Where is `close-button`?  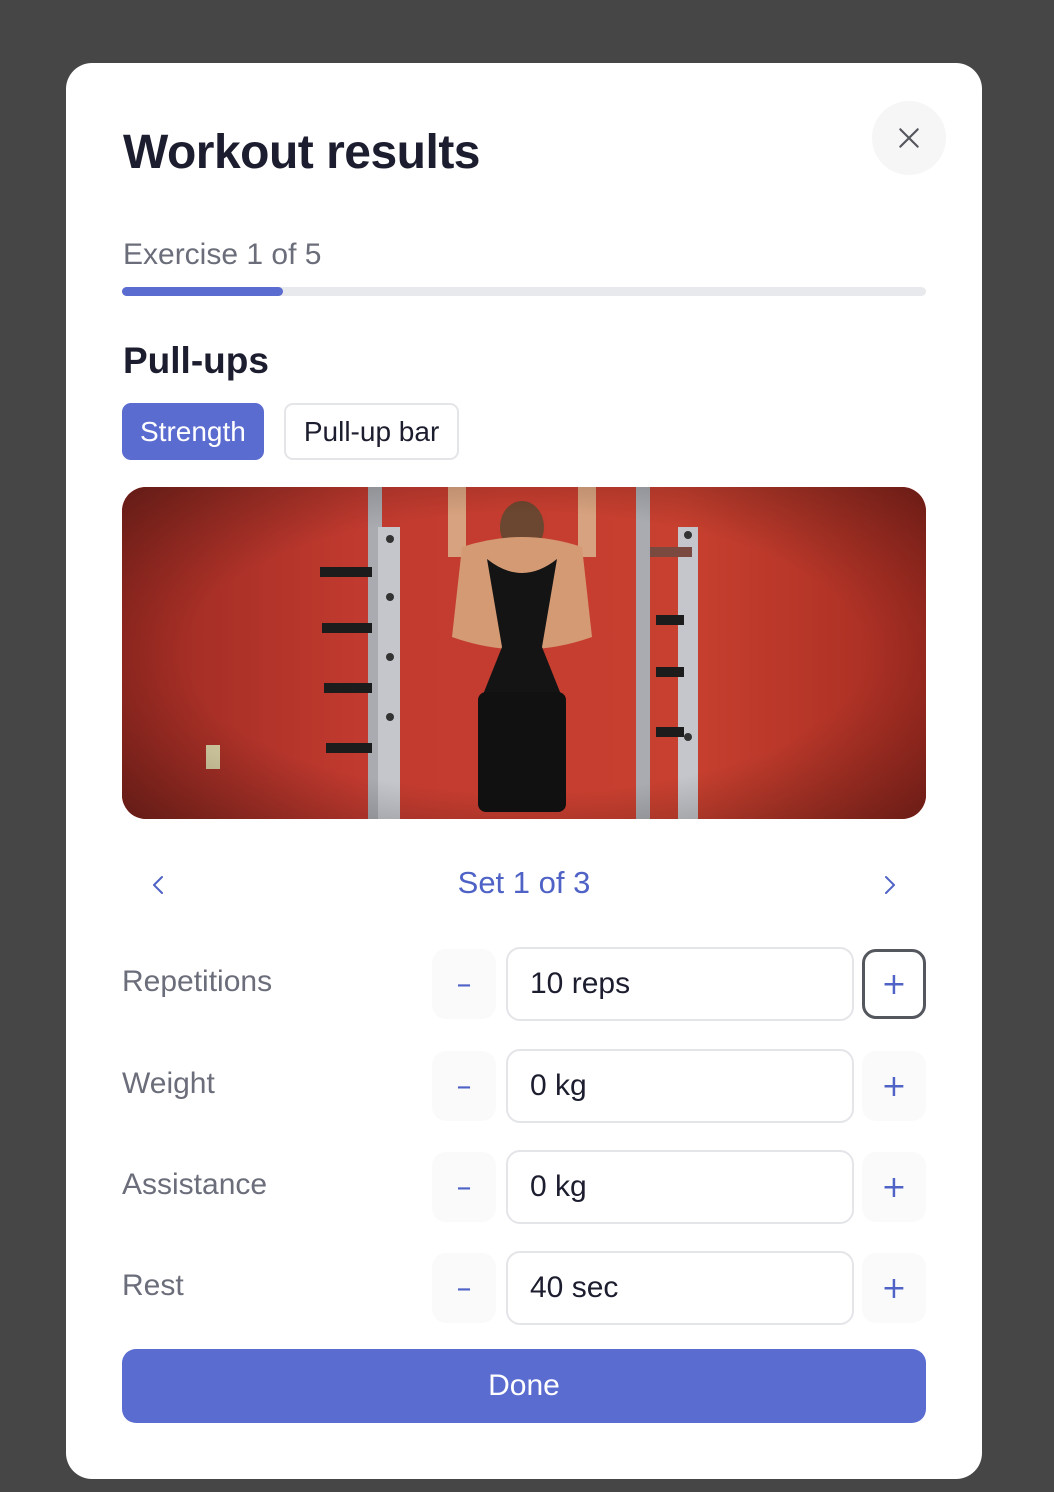
close-button is located at coordinates (909, 138).